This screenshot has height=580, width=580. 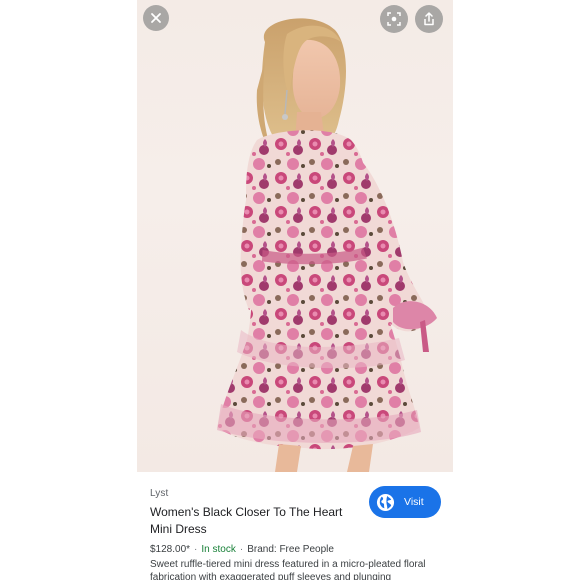 I want to click on stock-status: In stock, so click(x=218, y=549).